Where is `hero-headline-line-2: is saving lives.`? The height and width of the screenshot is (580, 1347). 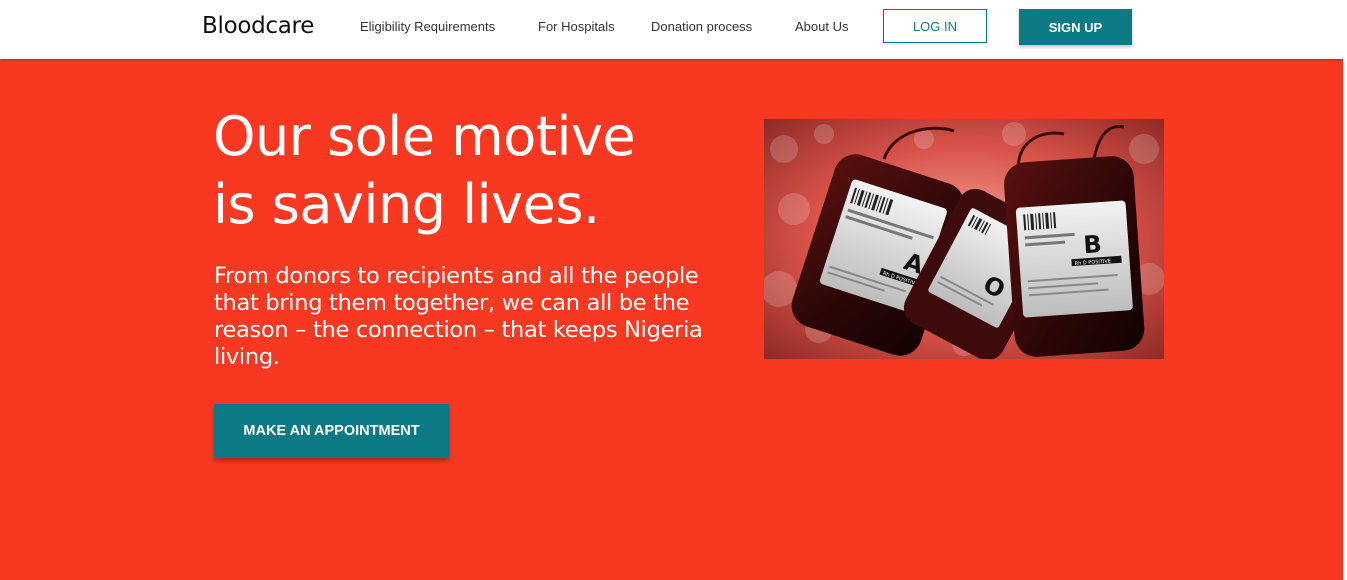 hero-headline-line-2: is saving lives. is located at coordinates (406, 204).